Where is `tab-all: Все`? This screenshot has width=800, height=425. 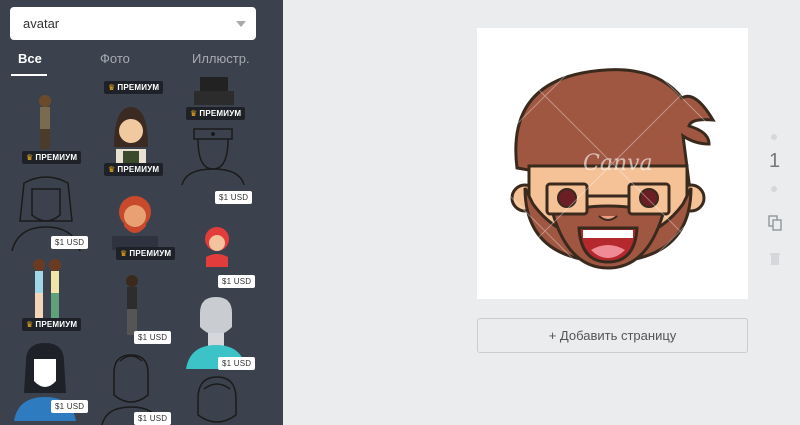 tab-all: Все is located at coordinates (30, 58).